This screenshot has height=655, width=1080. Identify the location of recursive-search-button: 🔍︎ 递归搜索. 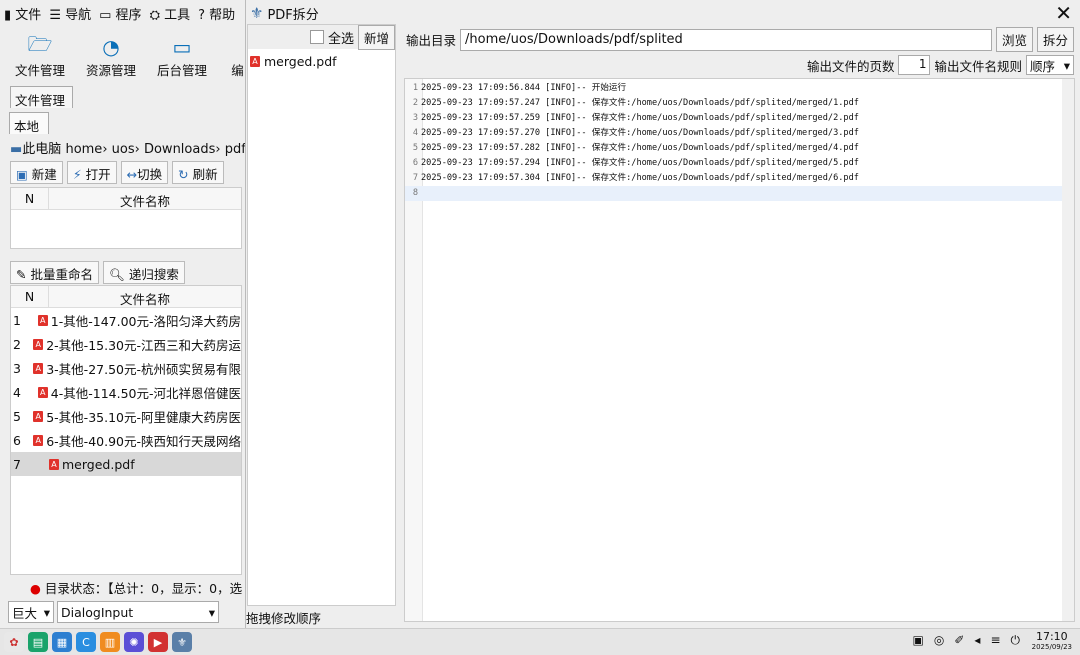
(143, 272).